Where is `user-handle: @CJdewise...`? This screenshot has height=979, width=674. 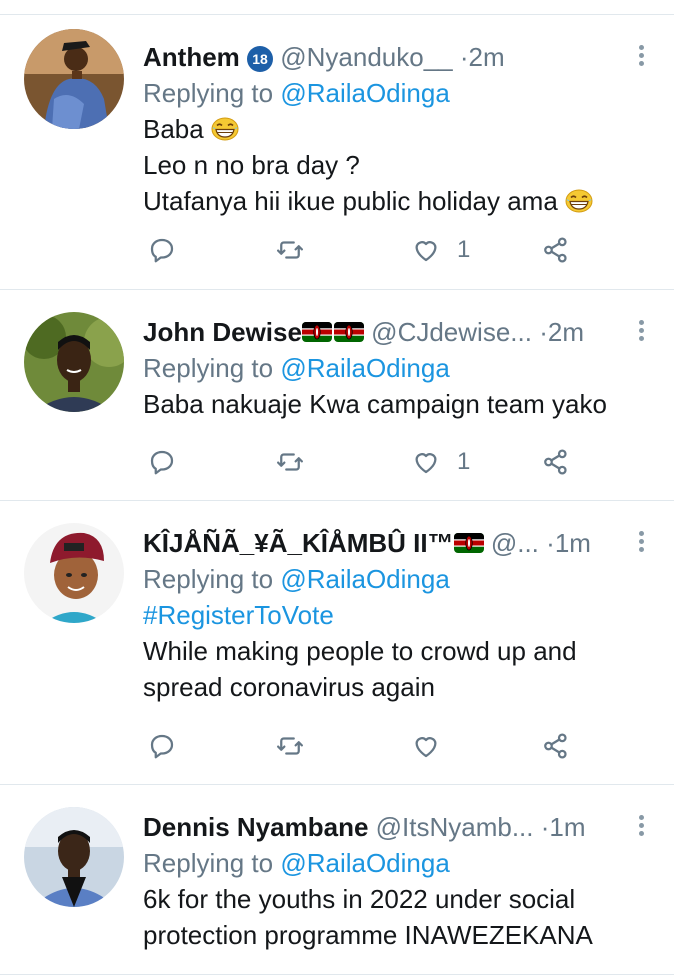 user-handle: @CJdewise... is located at coordinates (451, 332).